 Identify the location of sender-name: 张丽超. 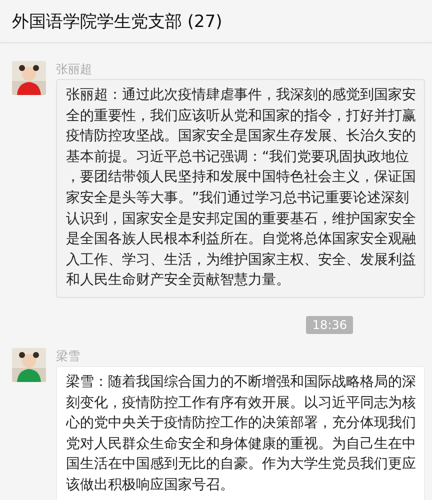
(74, 69).